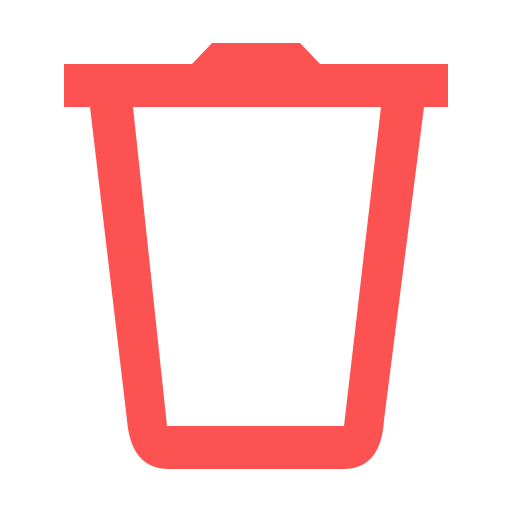 Image resolution: width=512 pixels, height=512 pixels. I want to click on trash-lid-handle, so click(256, 53).